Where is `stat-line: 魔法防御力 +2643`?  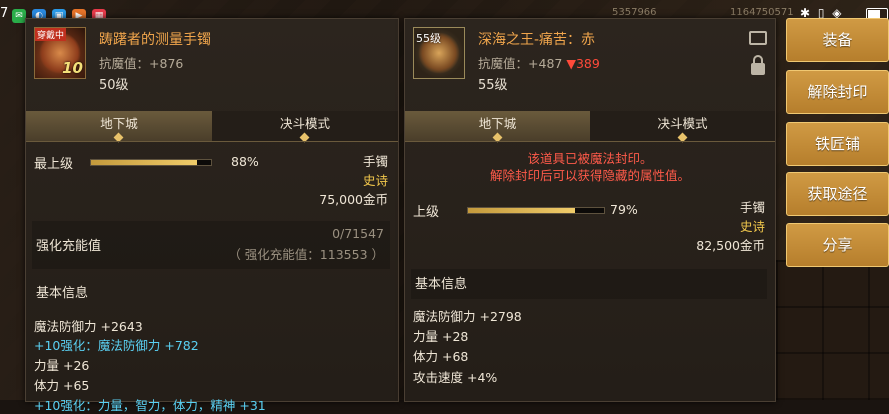
stat-line: 魔法防御力 +2643 is located at coordinates (88, 326).